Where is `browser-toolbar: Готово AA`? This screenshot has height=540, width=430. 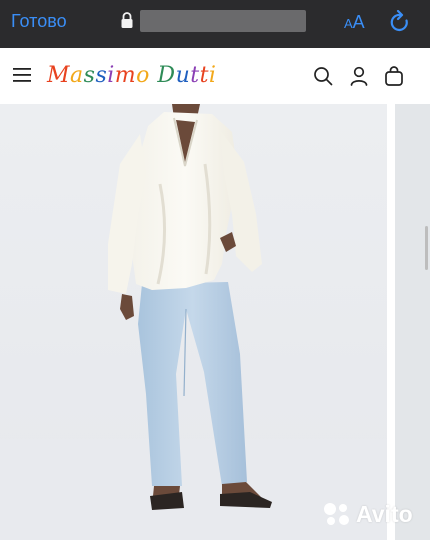 browser-toolbar: Готово AA is located at coordinates (215, 24).